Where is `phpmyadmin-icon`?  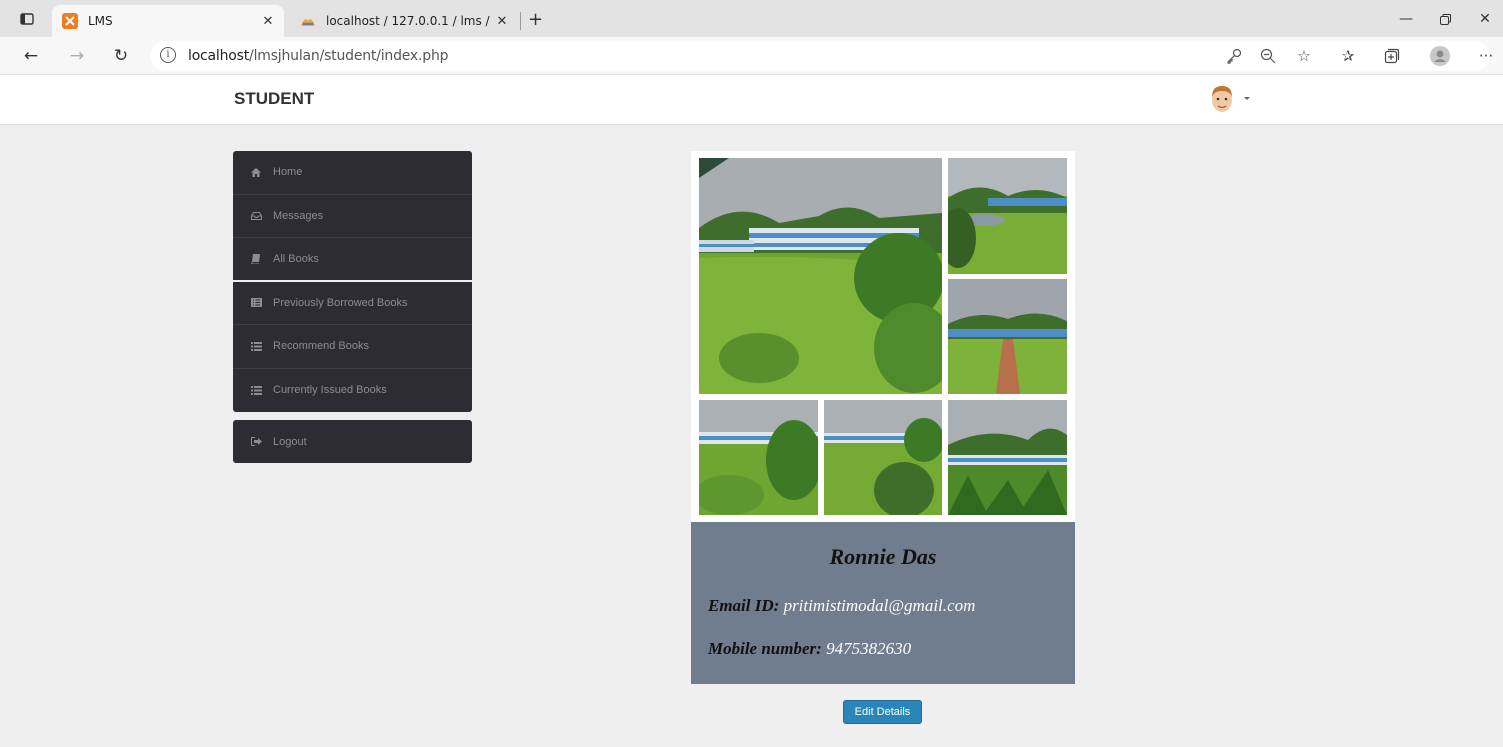
phpmyadmin-icon is located at coordinates (308, 21).